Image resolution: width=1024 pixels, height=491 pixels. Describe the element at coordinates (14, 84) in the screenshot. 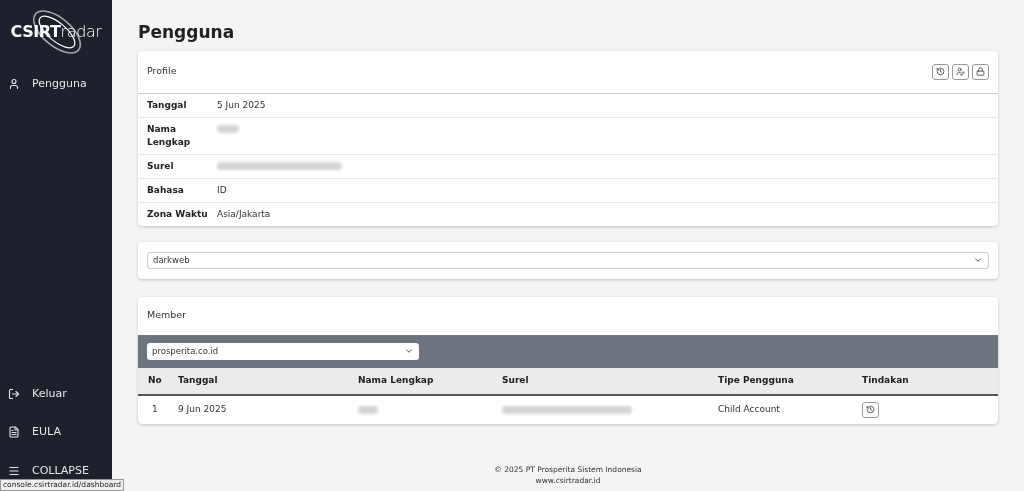

I see `user-icon` at that location.